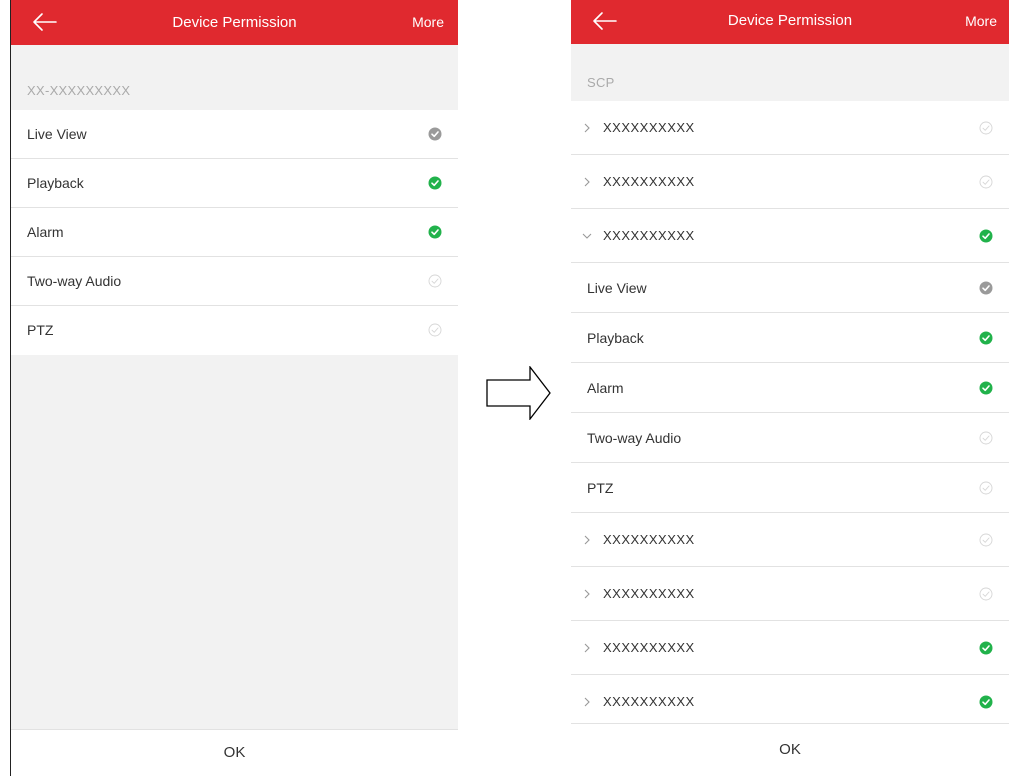 This screenshot has height=776, width=1009. I want to click on device-name-label: XX-XXXXXXXXX, so click(79, 90).